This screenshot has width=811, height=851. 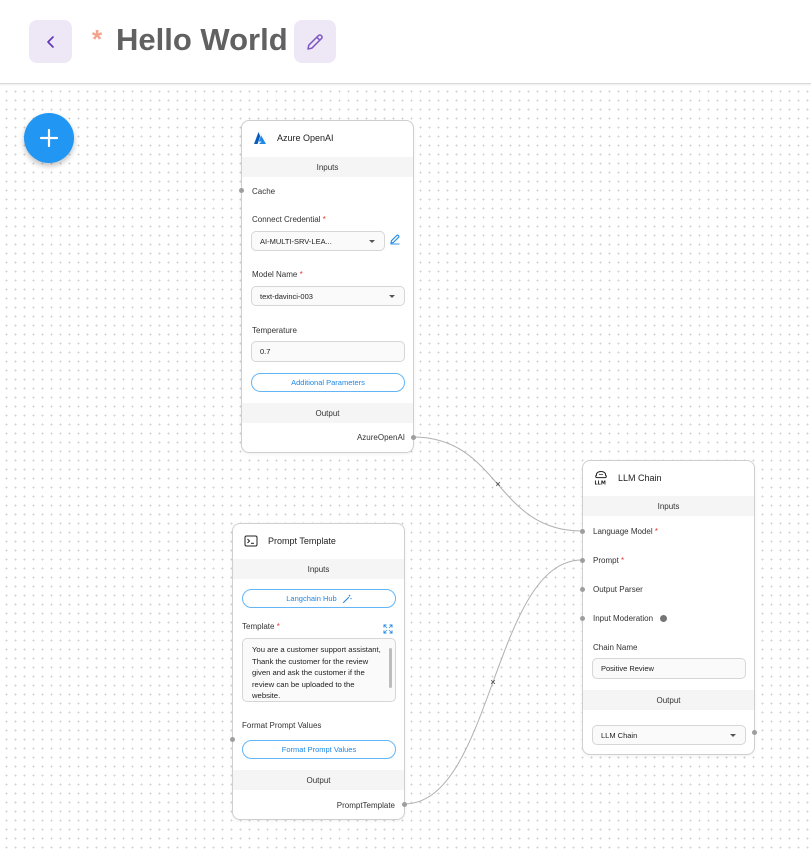 What do you see at coordinates (365, 805) in the screenshot?
I see `output-name: PromptTemplate` at bounding box center [365, 805].